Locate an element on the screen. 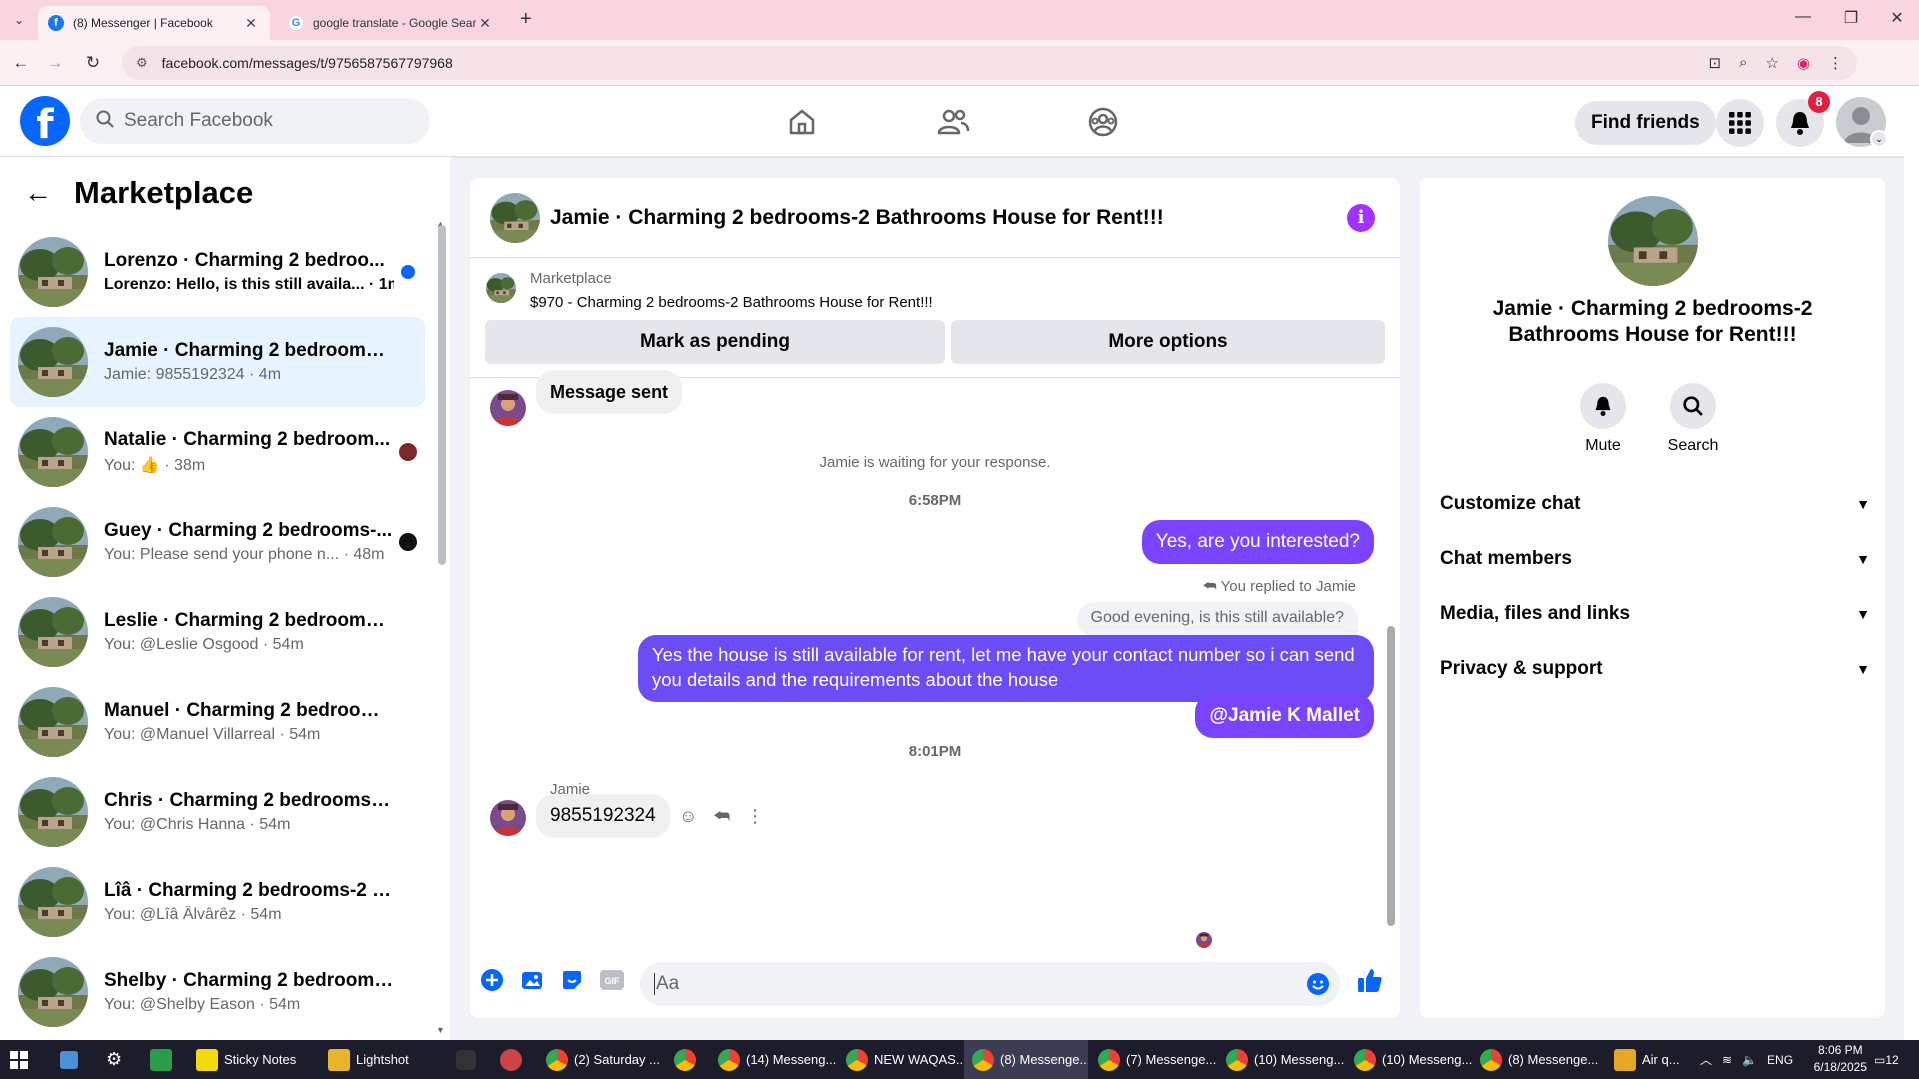 The image size is (1919, 1079). new-tab-button: + is located at coordinates (526, 19).